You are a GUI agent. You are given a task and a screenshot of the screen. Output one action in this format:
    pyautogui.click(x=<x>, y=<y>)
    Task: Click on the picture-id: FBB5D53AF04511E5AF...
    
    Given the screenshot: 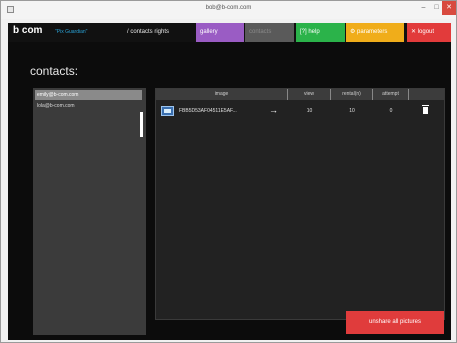 What is the action you would take?
    pyautogui.click(x=208, y=111)
    